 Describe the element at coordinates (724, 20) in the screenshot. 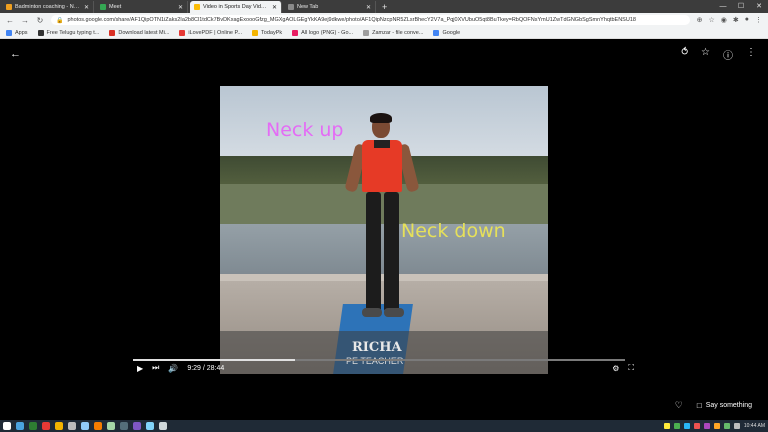

I see `extension-icon: ◉` at that location.